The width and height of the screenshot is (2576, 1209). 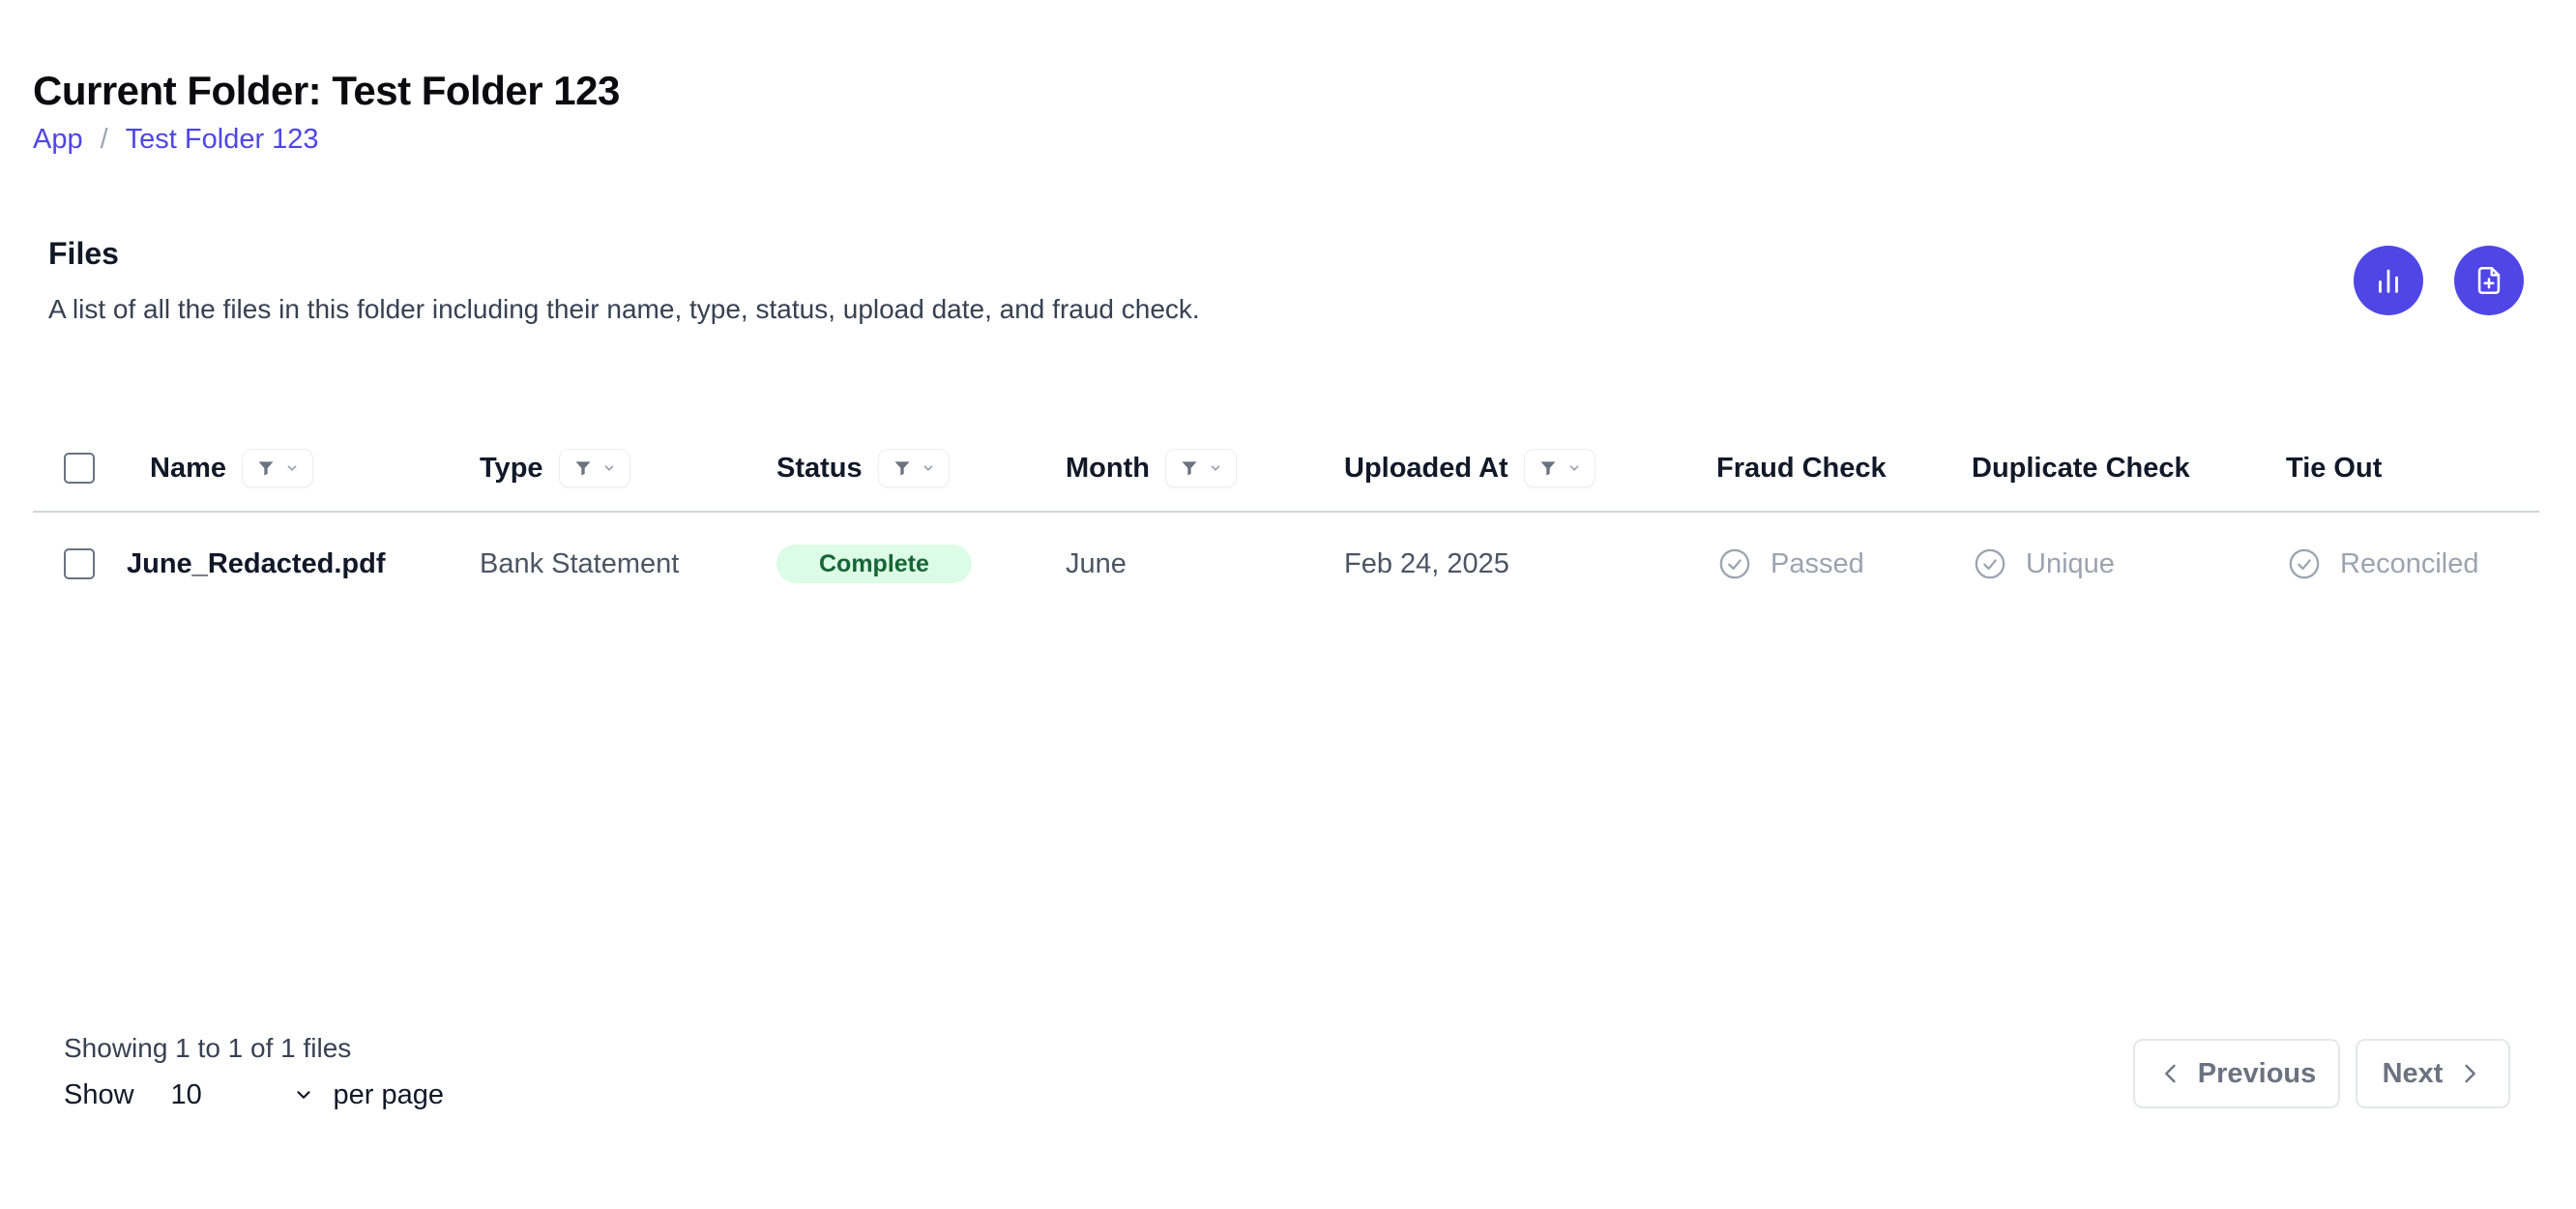 I want to click on breadcrumb-app-link: App, so click(x=58, y=140).